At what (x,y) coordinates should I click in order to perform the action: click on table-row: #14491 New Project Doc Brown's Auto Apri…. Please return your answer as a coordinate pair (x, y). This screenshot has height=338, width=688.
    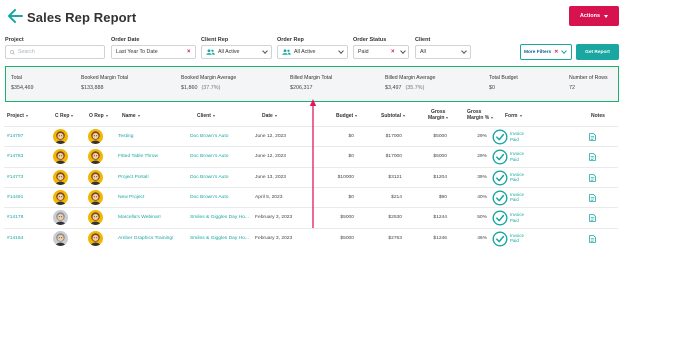
    Looking at the image, I should click on (311, 196).